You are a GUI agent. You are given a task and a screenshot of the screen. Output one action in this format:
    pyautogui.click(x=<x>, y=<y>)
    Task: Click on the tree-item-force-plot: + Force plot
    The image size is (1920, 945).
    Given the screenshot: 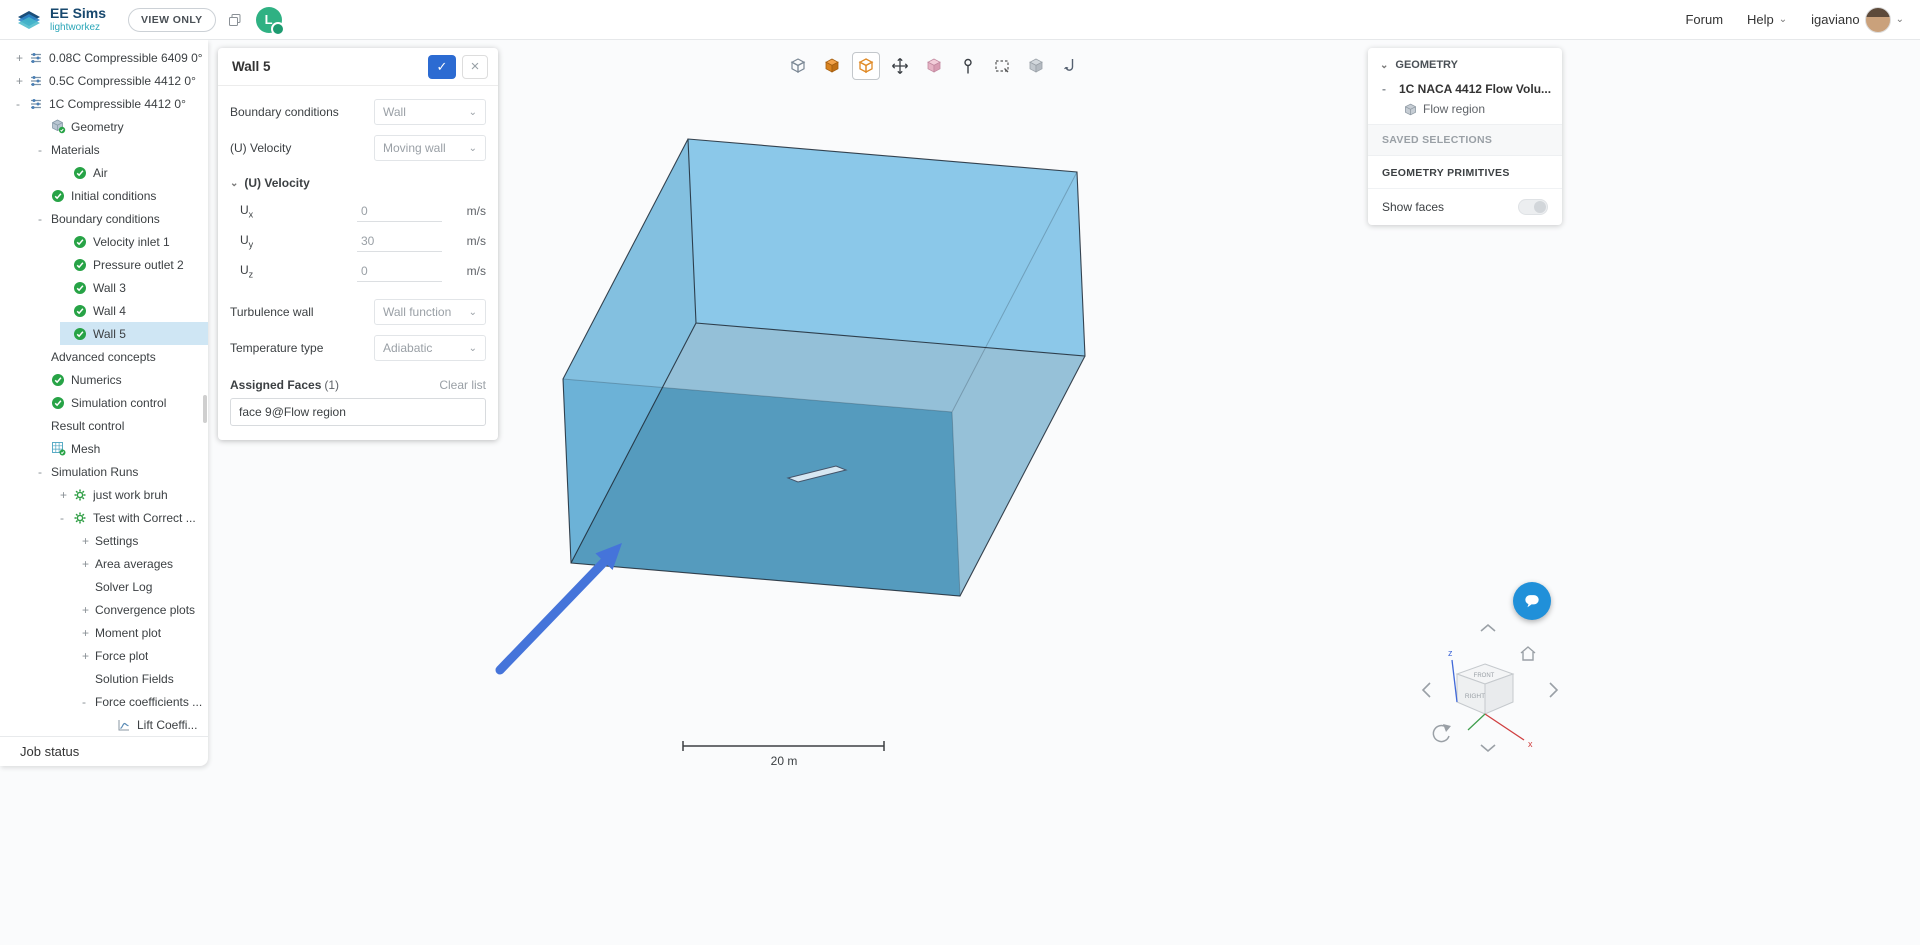 What is the action you would take?
    pyautogui.click(x=104, y=655)
    